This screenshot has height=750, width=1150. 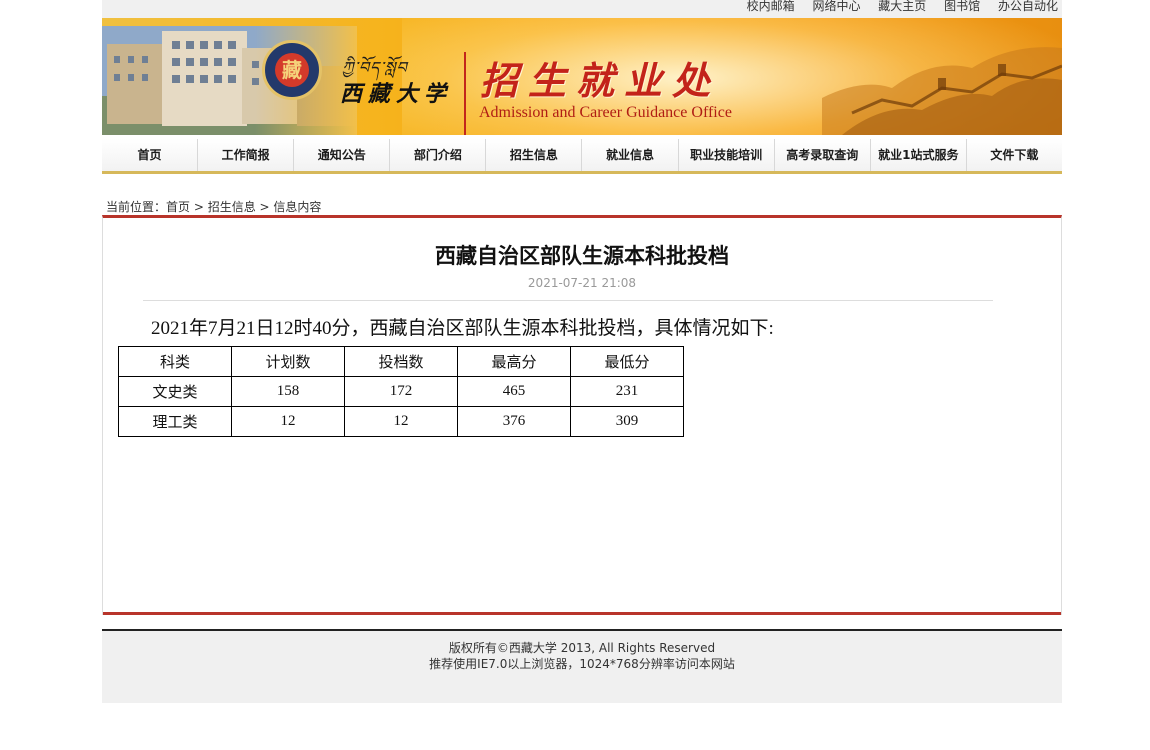 What do you see at coordinates (771, 6) in the screenshot?
I see `link-campus-mail: 校内邮箱` at bounding box center [771, 6].